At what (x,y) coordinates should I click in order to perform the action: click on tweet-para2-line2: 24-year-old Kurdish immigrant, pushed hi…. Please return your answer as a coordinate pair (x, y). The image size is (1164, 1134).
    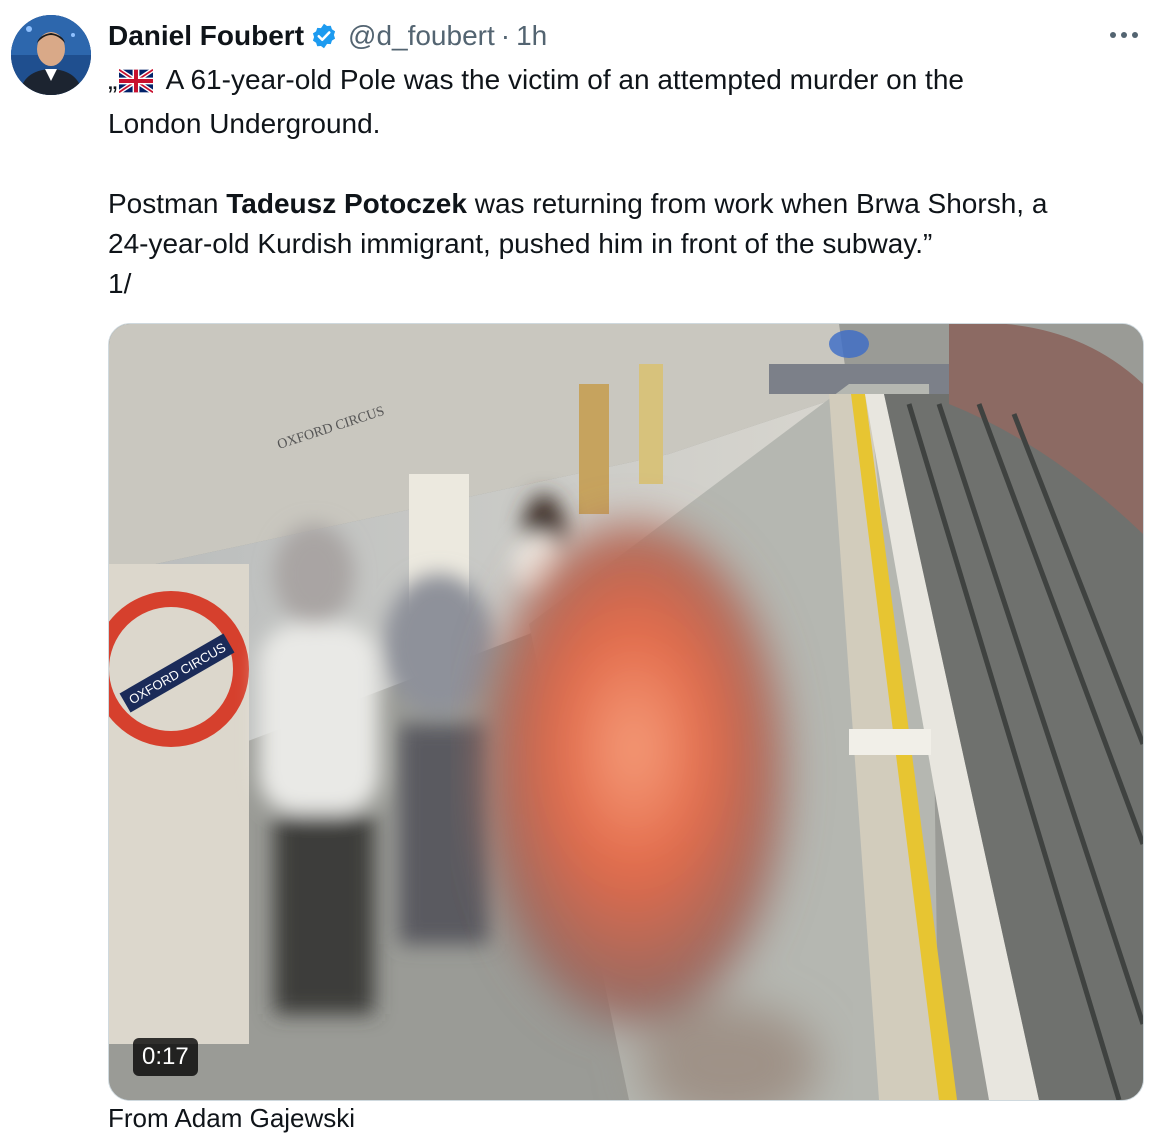
    Looking at the image, I should click on (520, 243).